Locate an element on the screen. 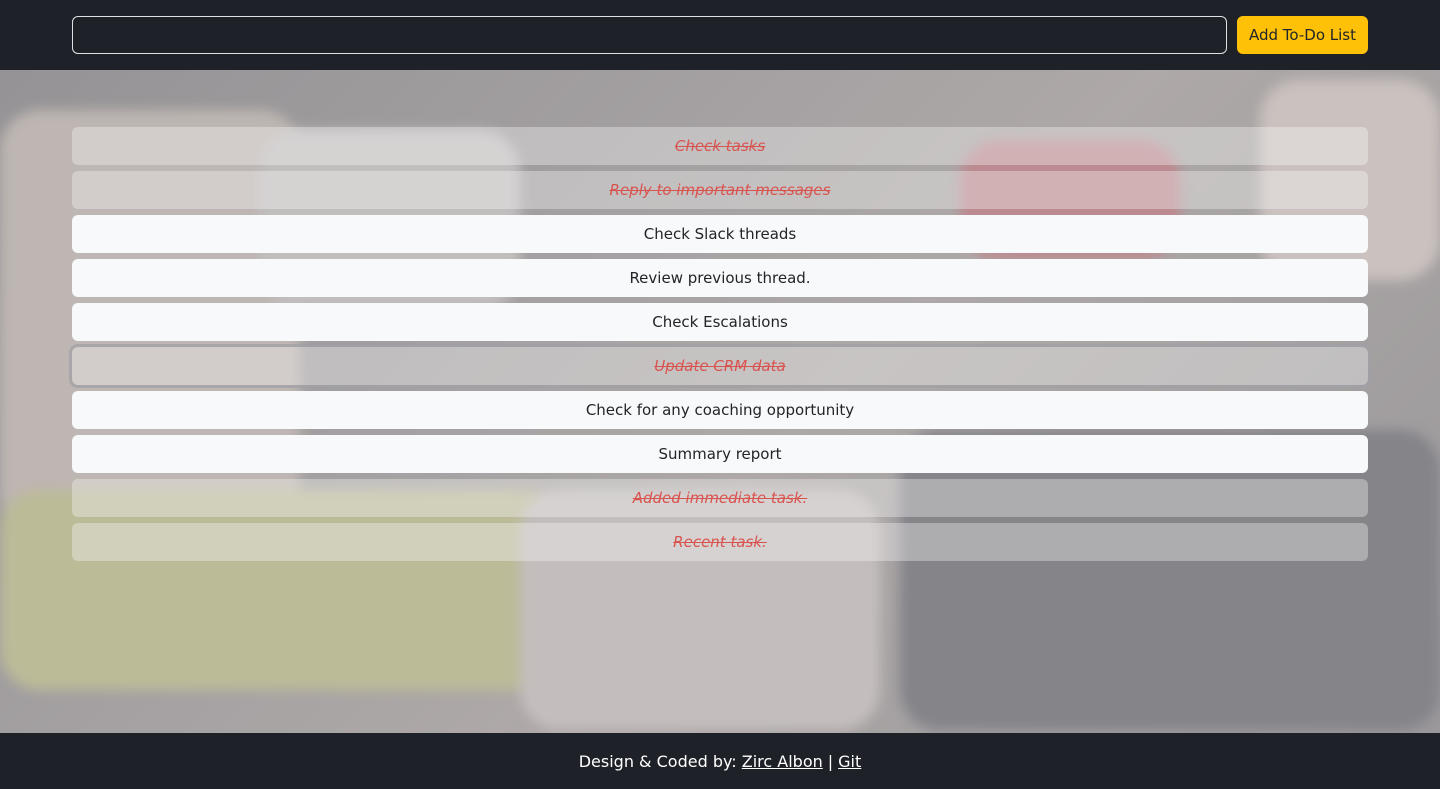 This screenshot has height=789, width=1440. footer: Design & Coded by: Zirc Albon | Git is located at coordinates (720, 761).